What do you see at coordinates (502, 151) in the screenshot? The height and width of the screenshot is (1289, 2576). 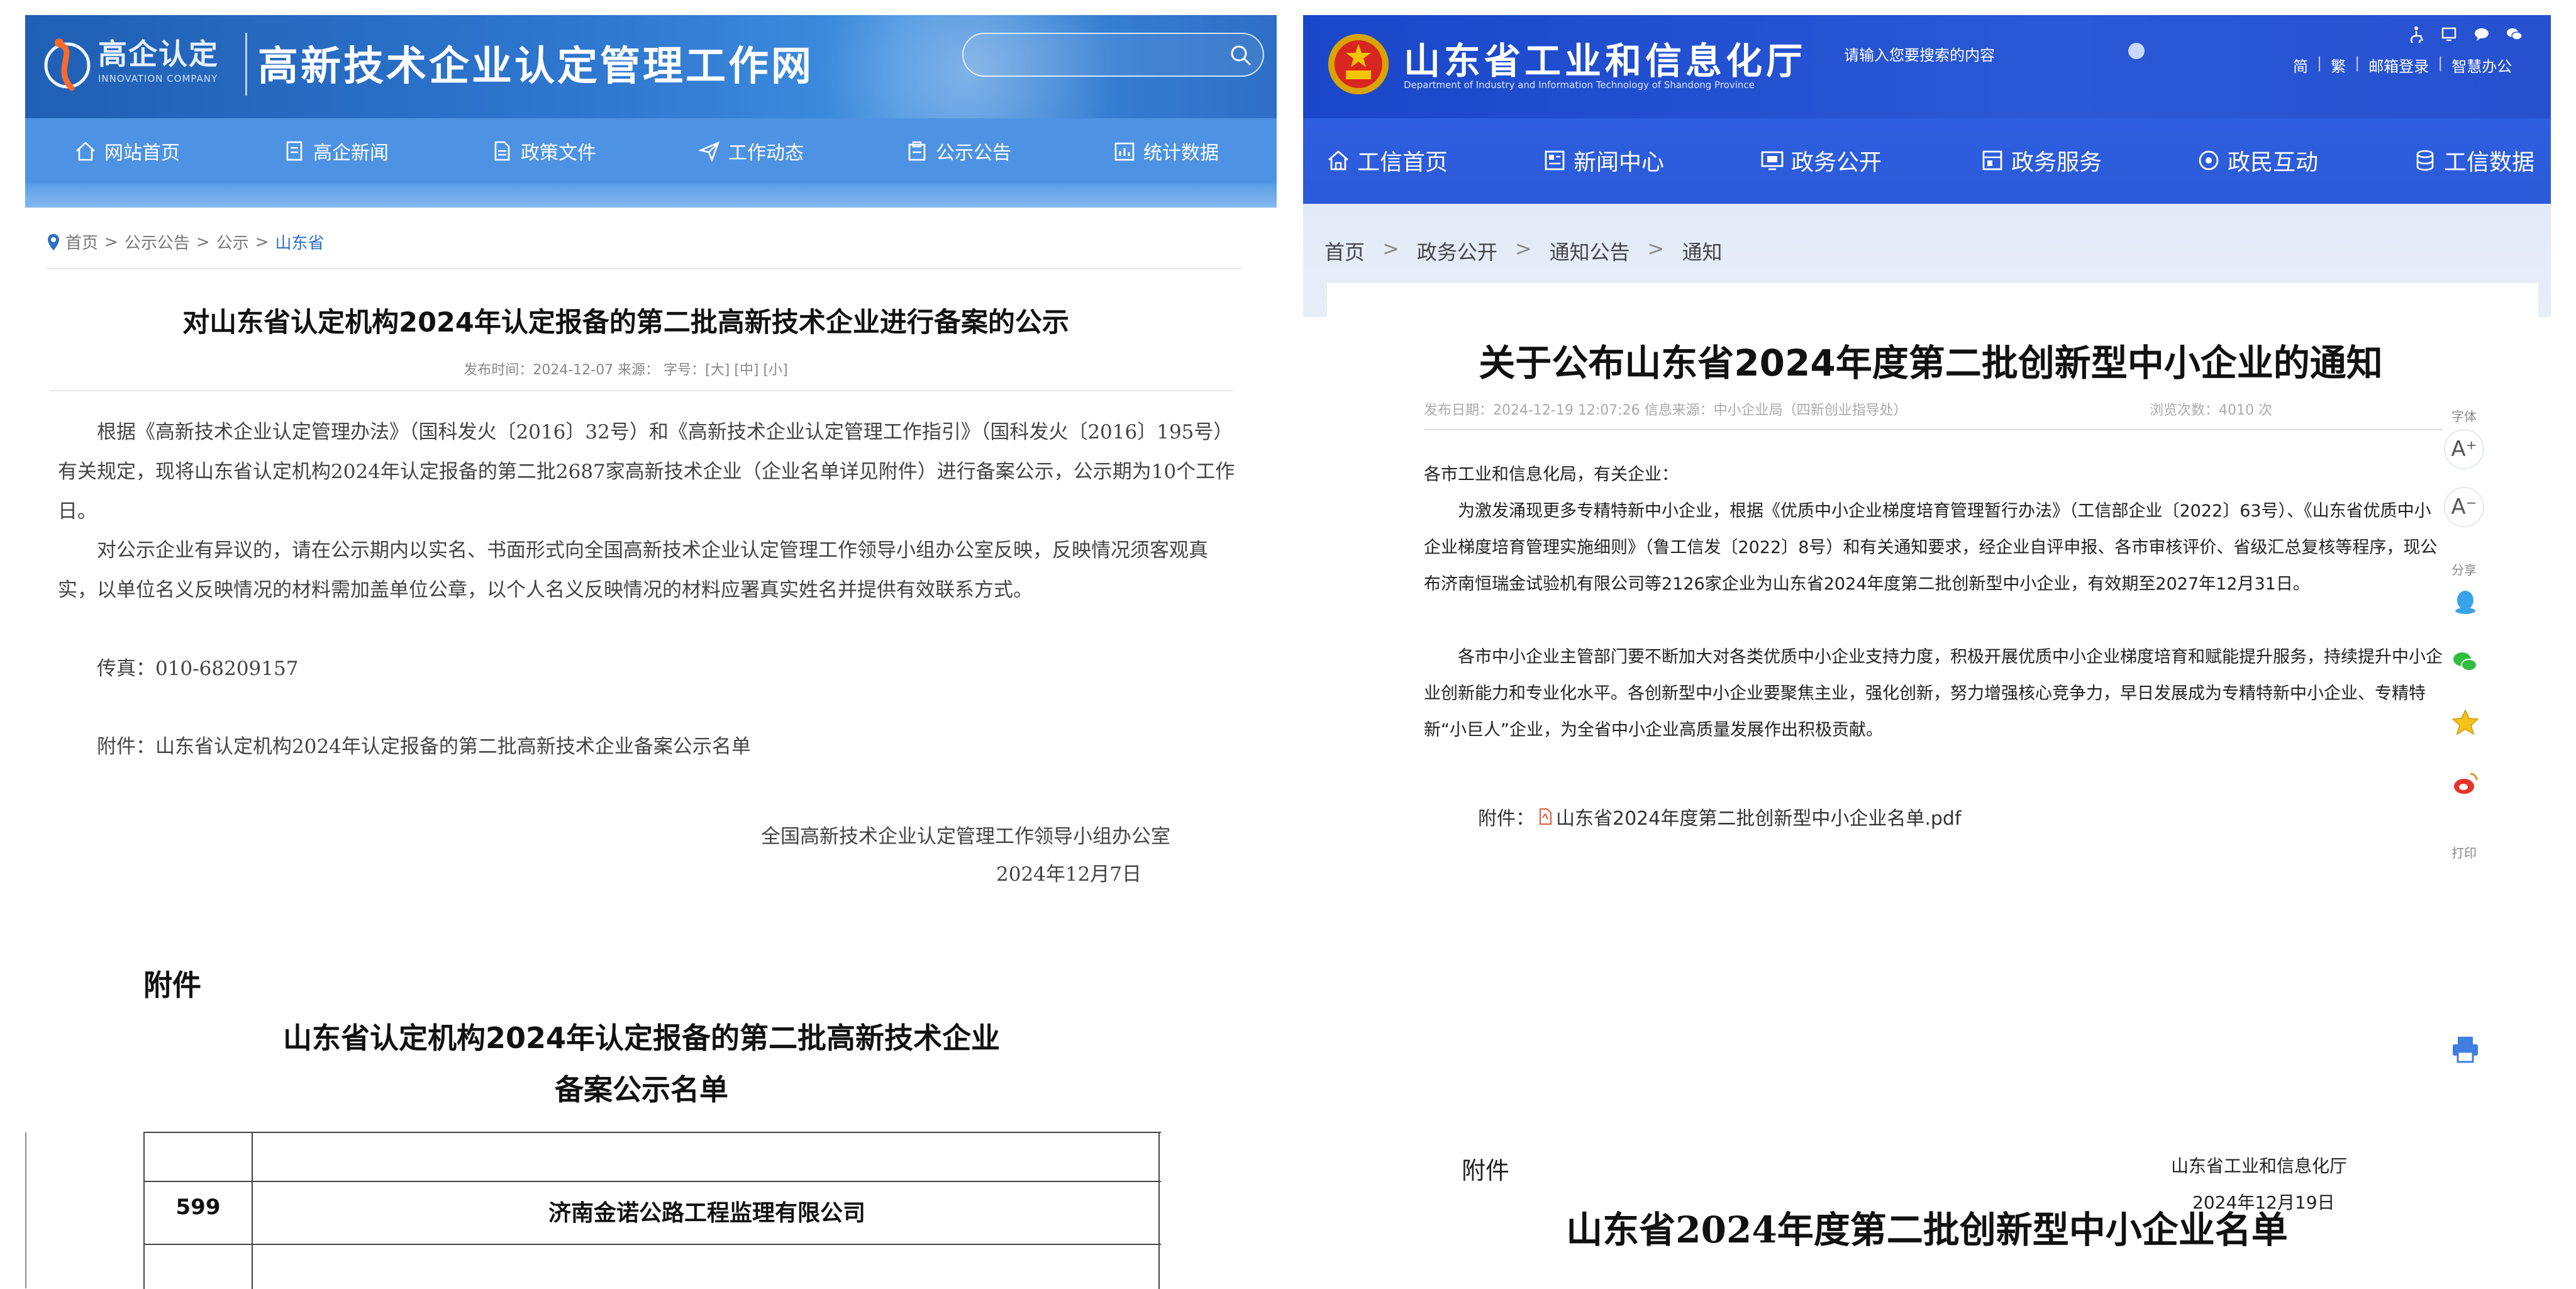 I see `file-icon` at bounding box center [502, 151].